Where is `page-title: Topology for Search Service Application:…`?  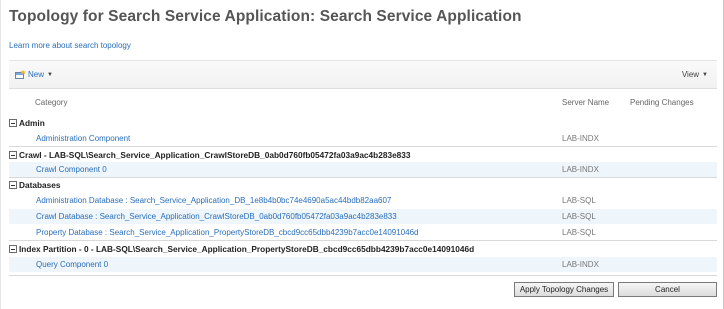 page-title: Topology for Search Service Application:… is located at coordinates (265, 16).